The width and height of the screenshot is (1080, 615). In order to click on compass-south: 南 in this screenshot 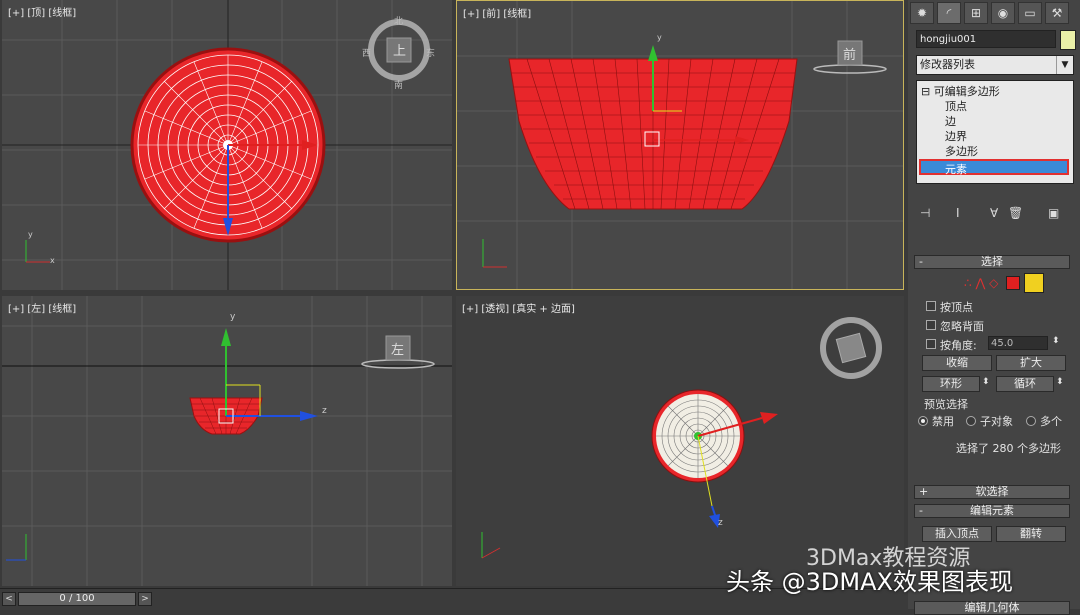, I will do `click(399, 86)`.